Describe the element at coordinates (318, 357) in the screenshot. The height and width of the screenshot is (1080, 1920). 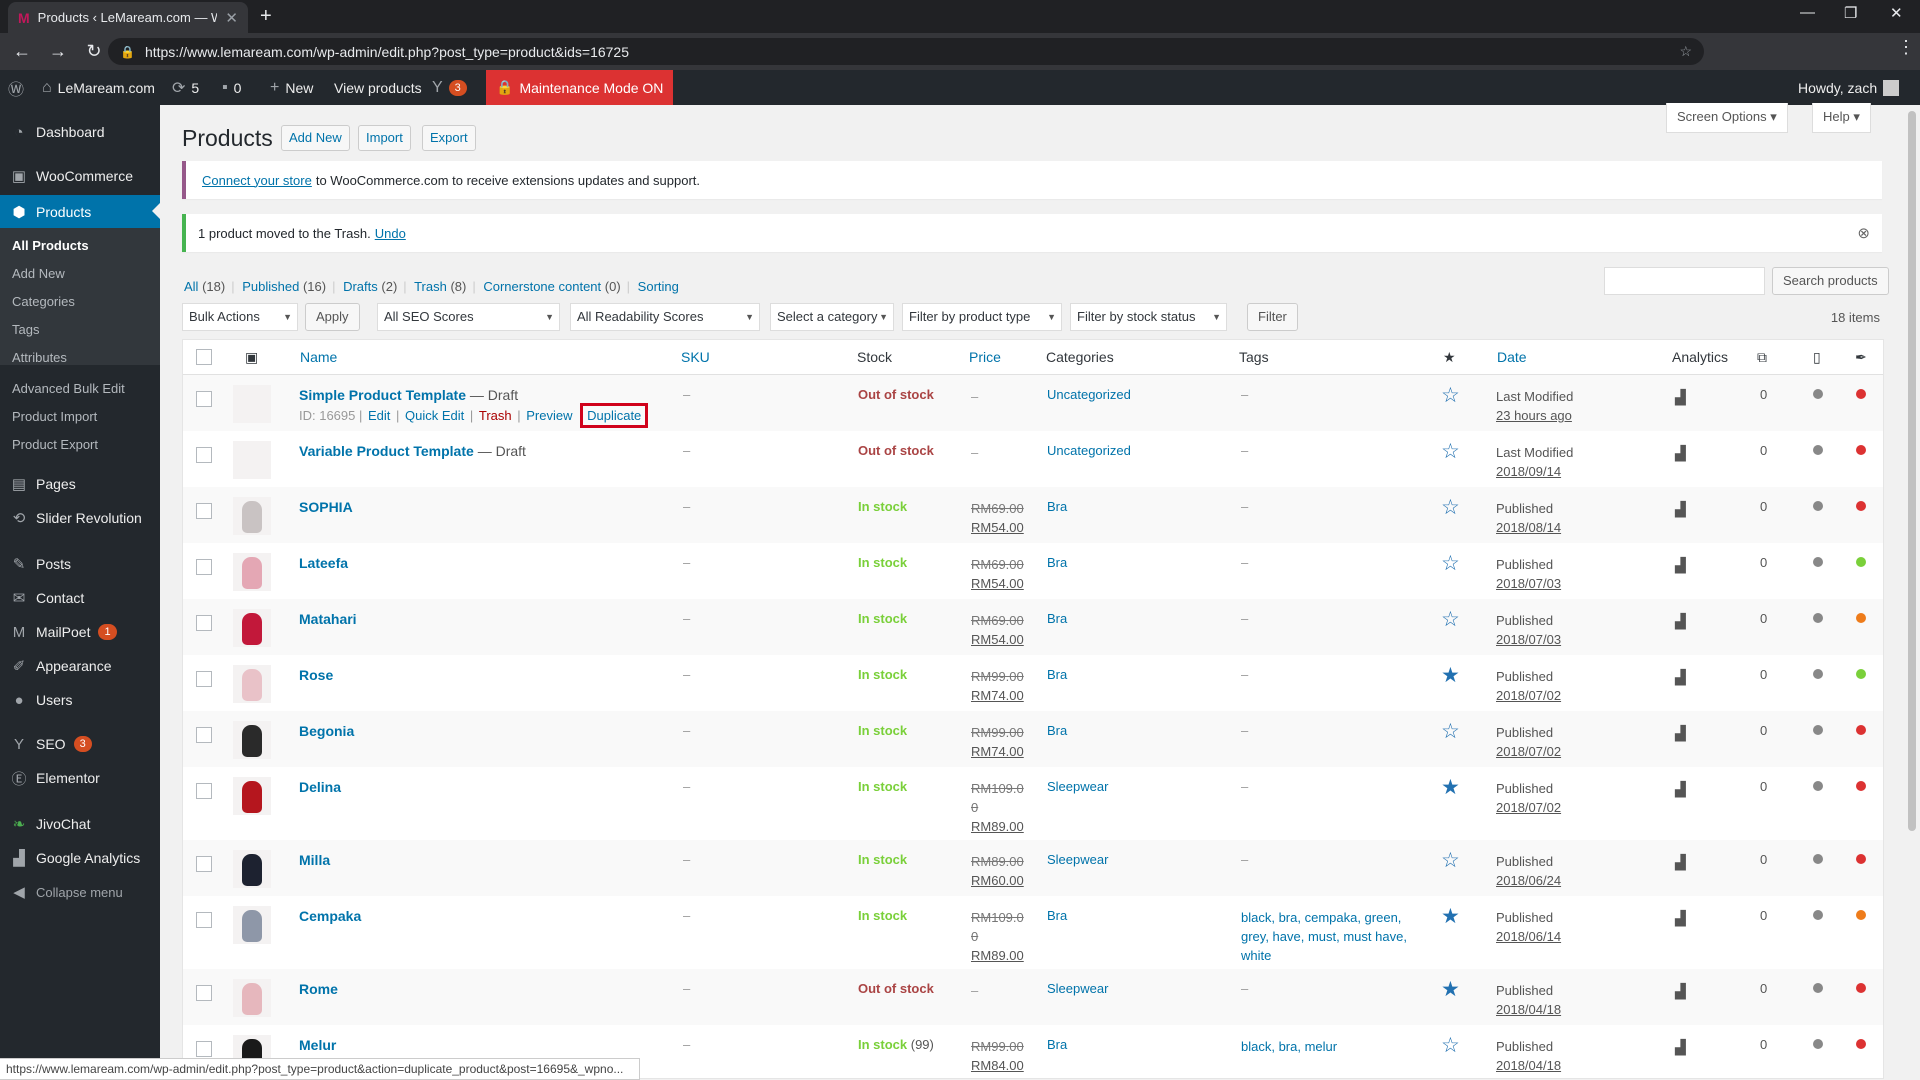
I see `column-name: Name` at that location.